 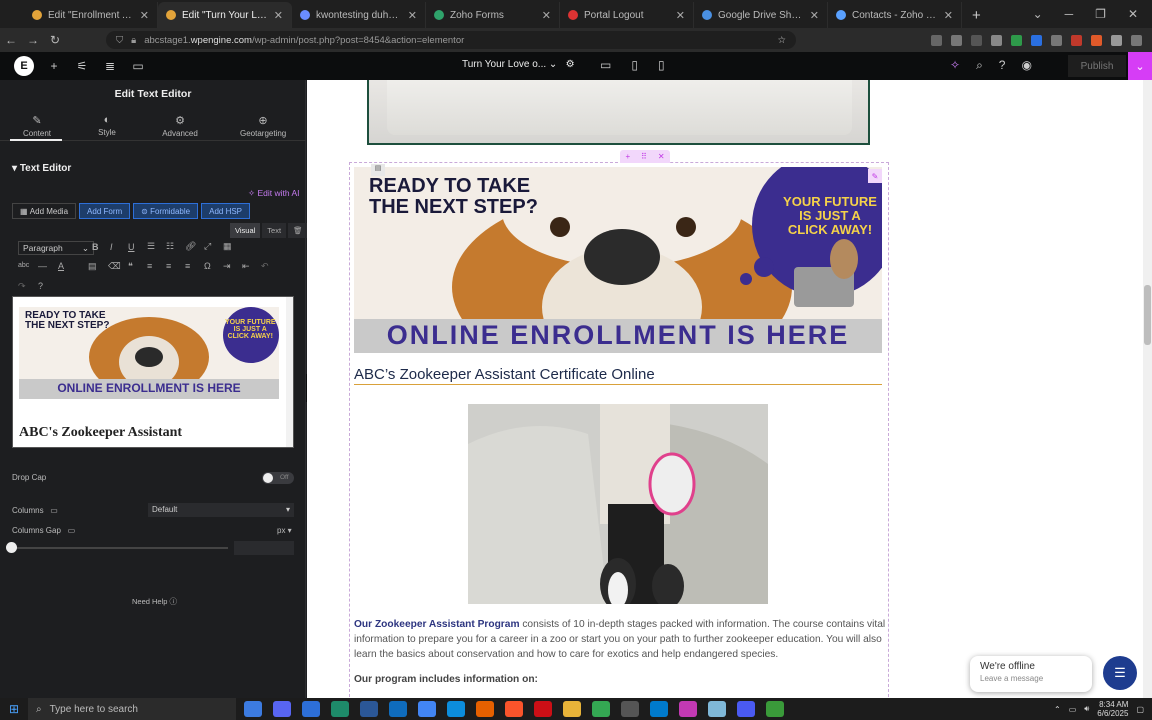 What do you see at coordinates (1002, 65) in the screenshot?
I see `help-icon: ?` at bounding box center [1002, 65].